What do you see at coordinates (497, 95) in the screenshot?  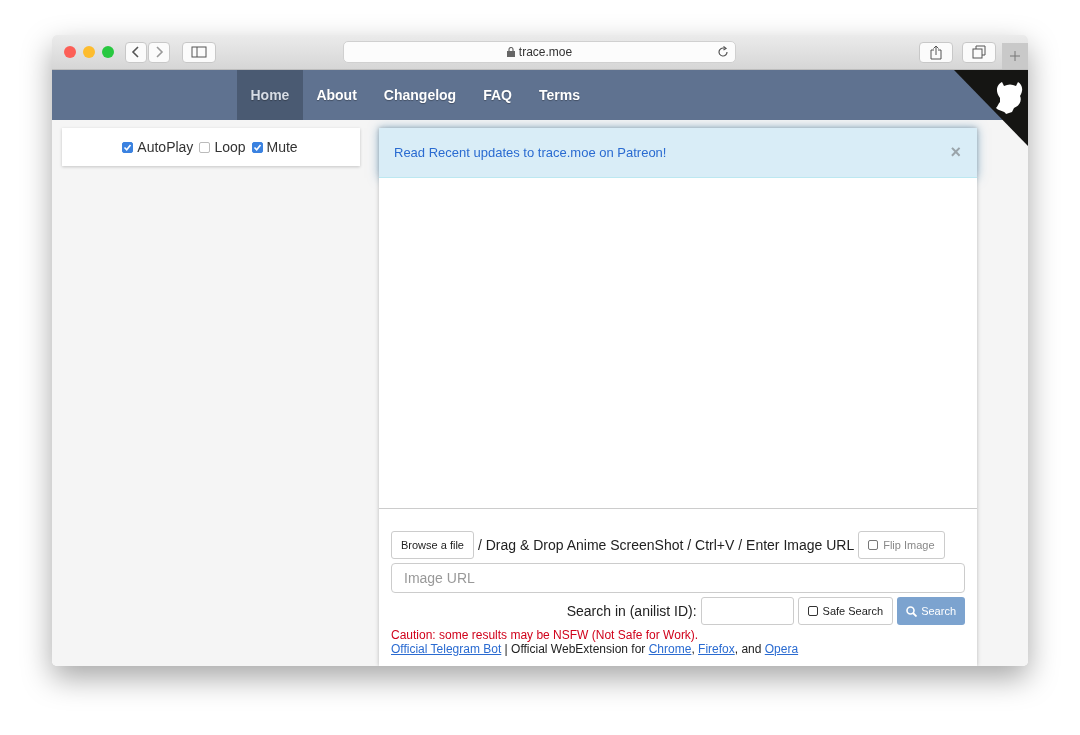 I see `nav-link: FAQ` at bounding box center [497, 95].